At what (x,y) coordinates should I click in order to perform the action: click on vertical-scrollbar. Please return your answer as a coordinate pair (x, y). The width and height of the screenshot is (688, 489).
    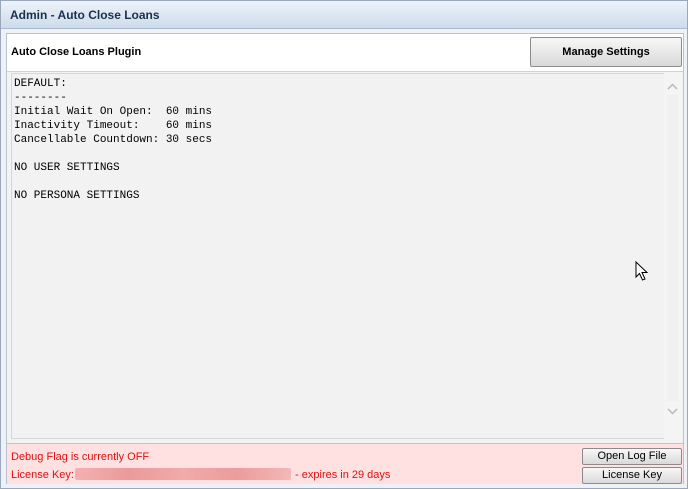
    Looking at the image, I should click on (672, 256).